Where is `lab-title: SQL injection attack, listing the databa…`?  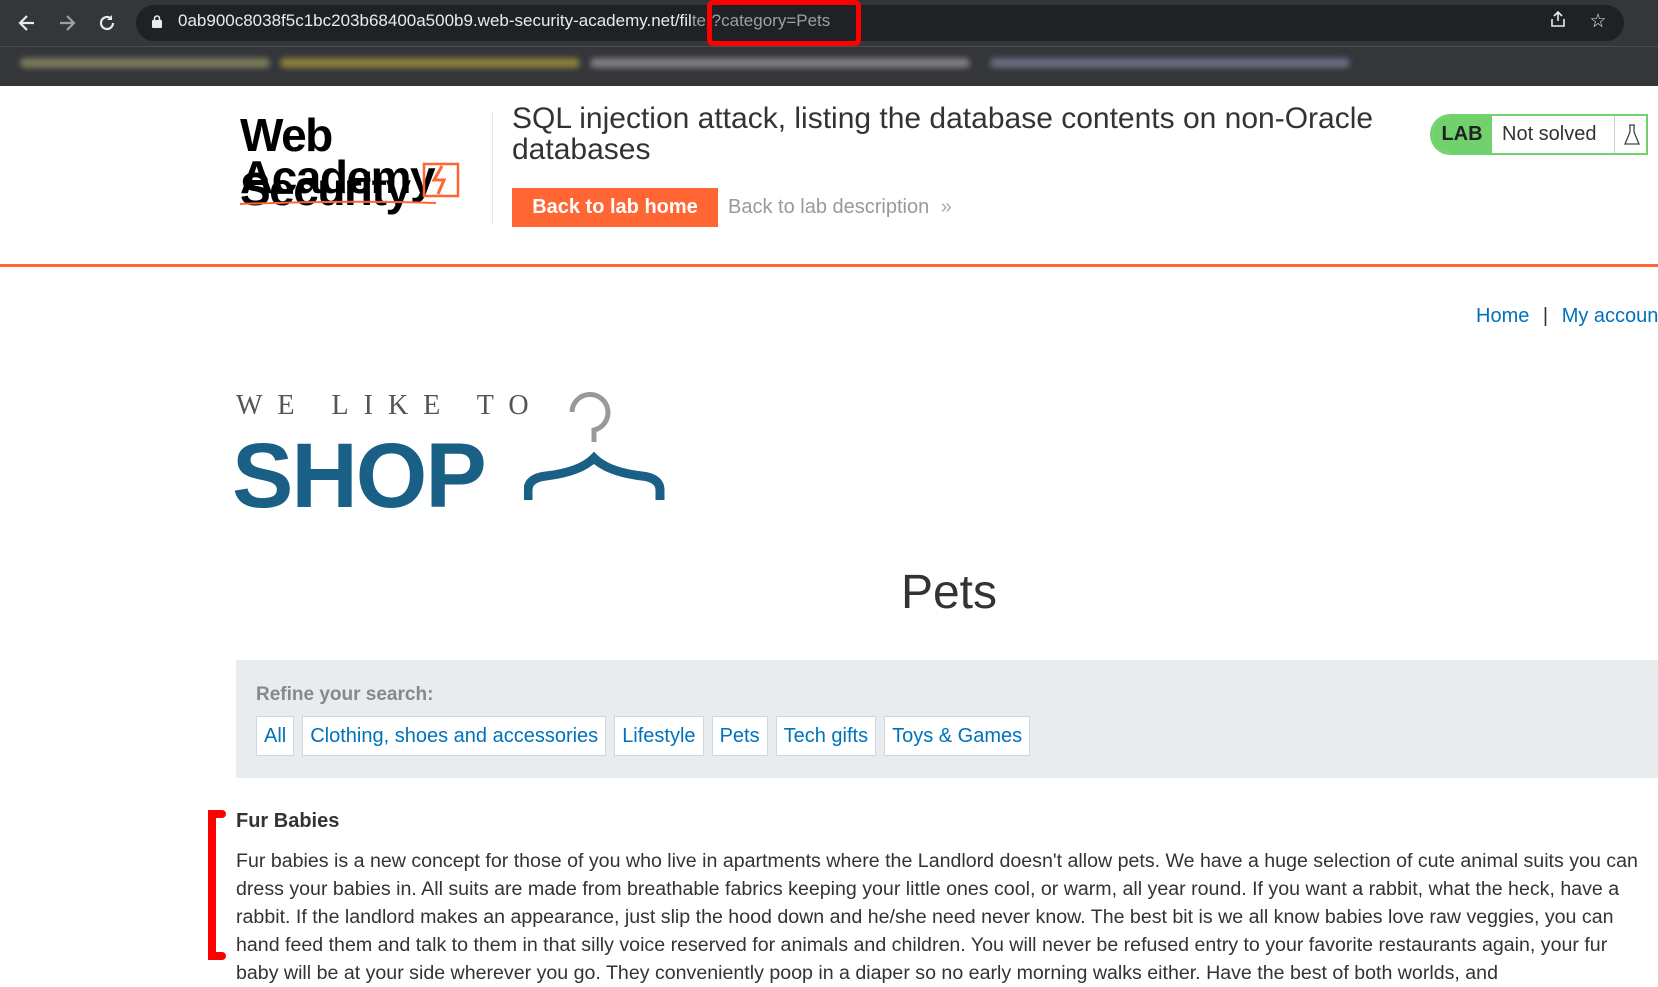
lab-title: SQL injection attack, listing the databa… is located at coordinates (943, 134).